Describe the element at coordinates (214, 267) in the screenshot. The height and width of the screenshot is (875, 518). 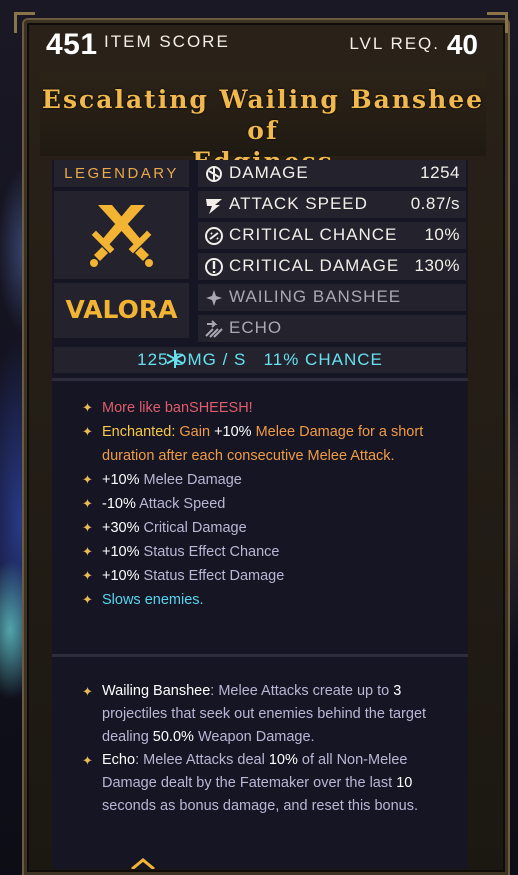
I see `critical-damage-icon` at that location.